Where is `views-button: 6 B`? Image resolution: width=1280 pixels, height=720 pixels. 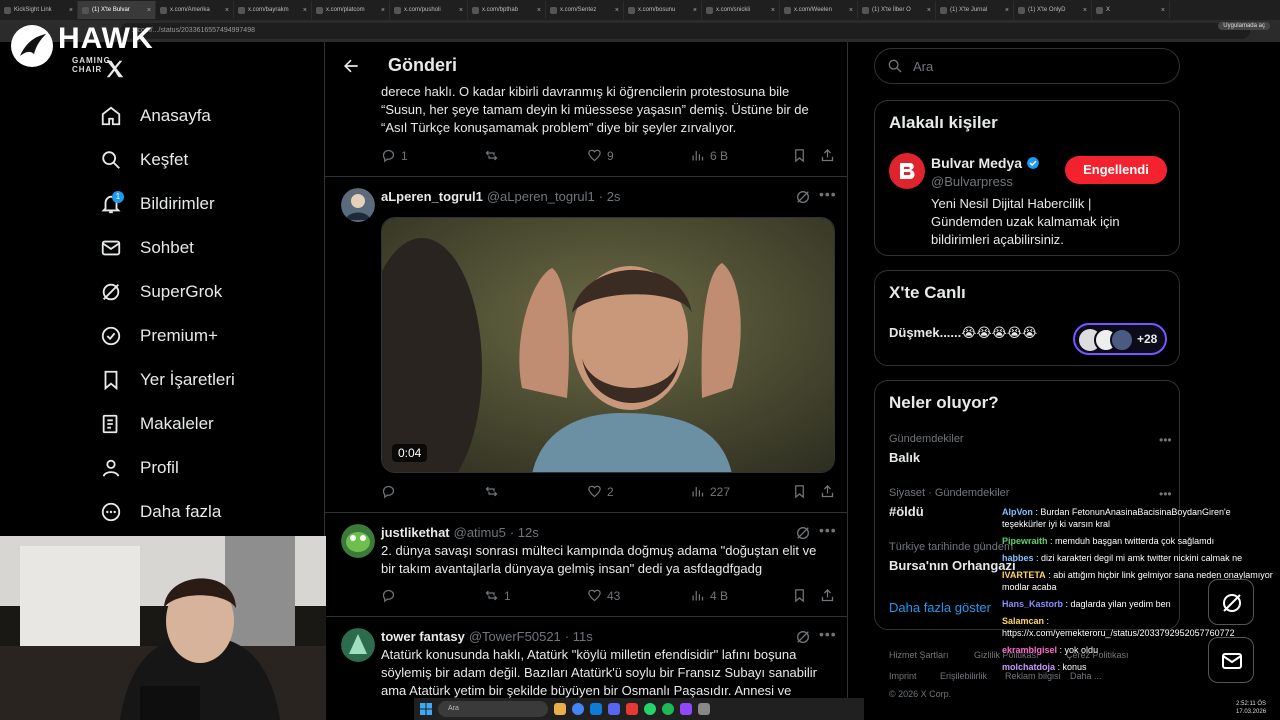 views-button: 6 B is located at coordinates (709, 155).